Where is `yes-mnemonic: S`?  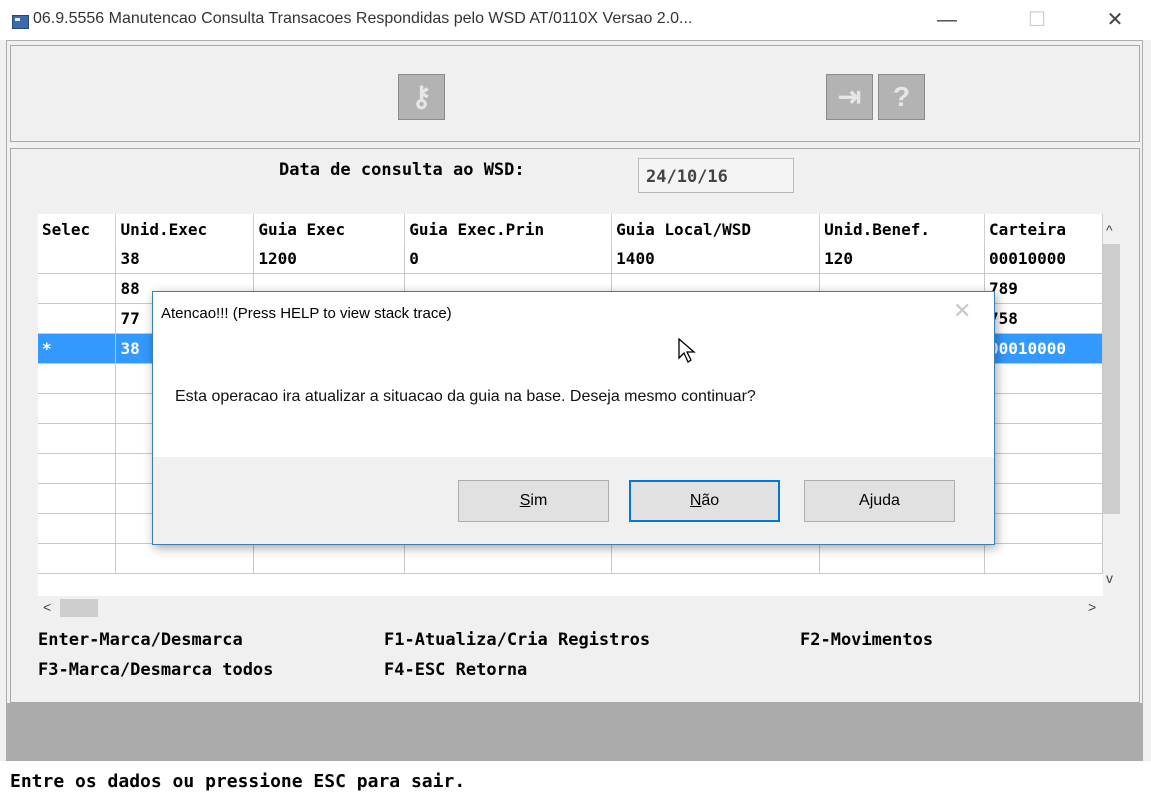 yes-mnemonic: S is located at coordinates (525, 500).